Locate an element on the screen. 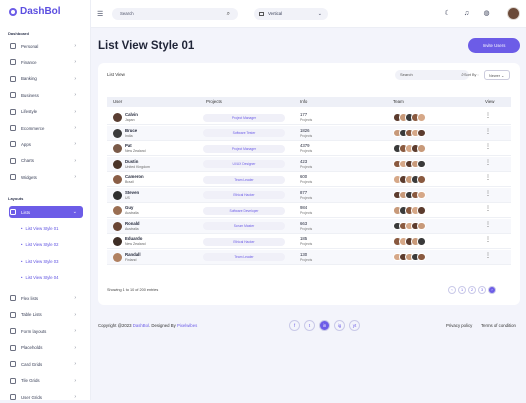  sidebar-item-apps: Apps › is located at coordinates (46, 144).